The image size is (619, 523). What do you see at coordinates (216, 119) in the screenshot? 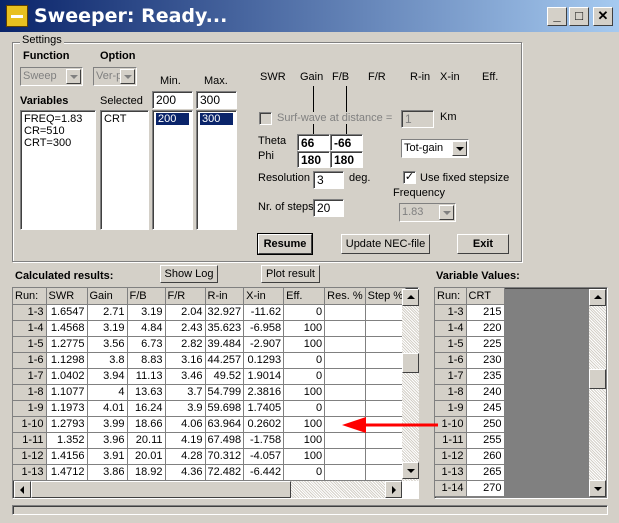
I see `list-item: 300` at bounding box center [216, 119].